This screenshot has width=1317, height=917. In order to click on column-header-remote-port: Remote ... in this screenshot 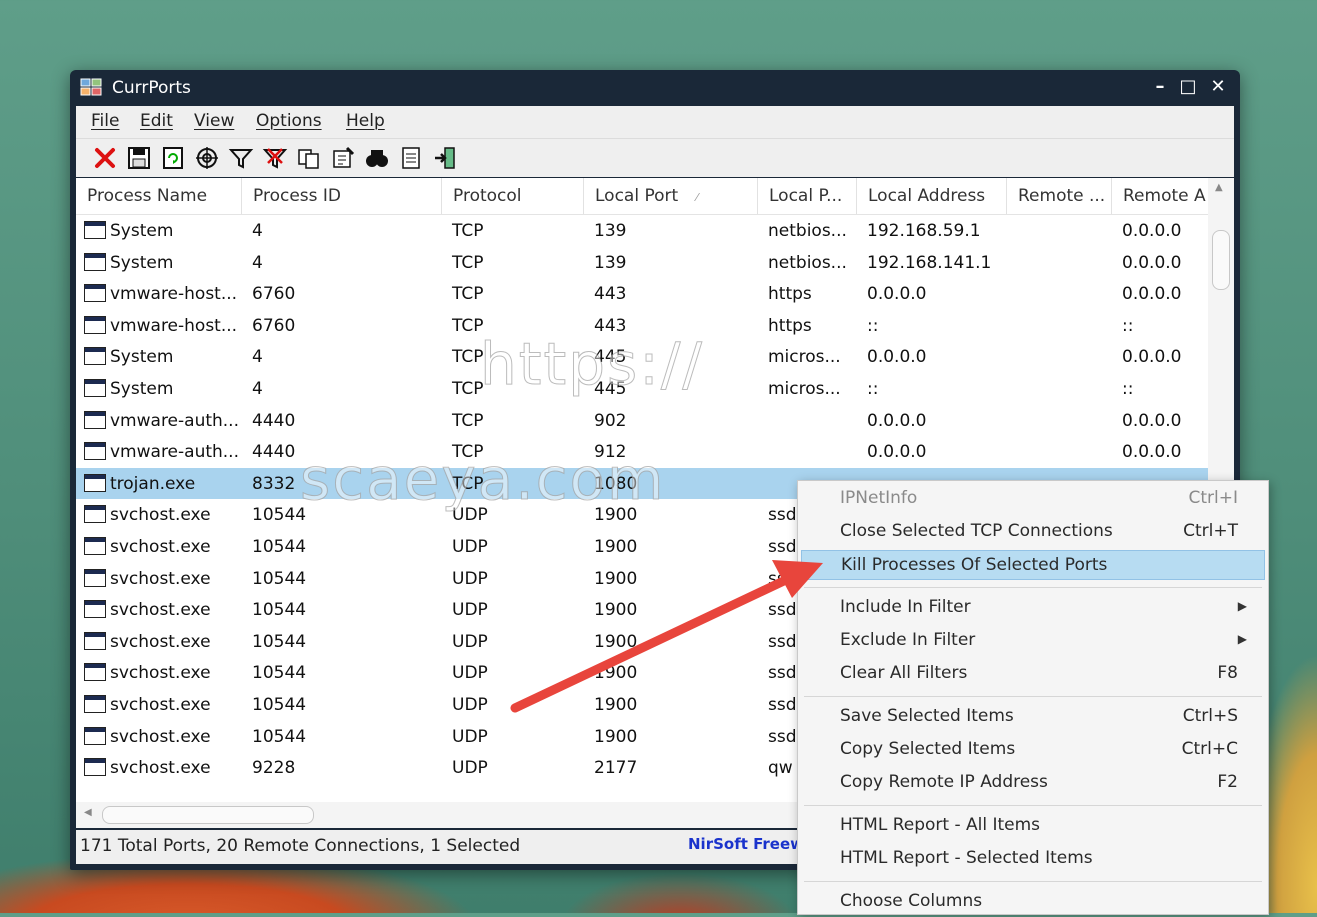, I will do `click(1059, 196)`.